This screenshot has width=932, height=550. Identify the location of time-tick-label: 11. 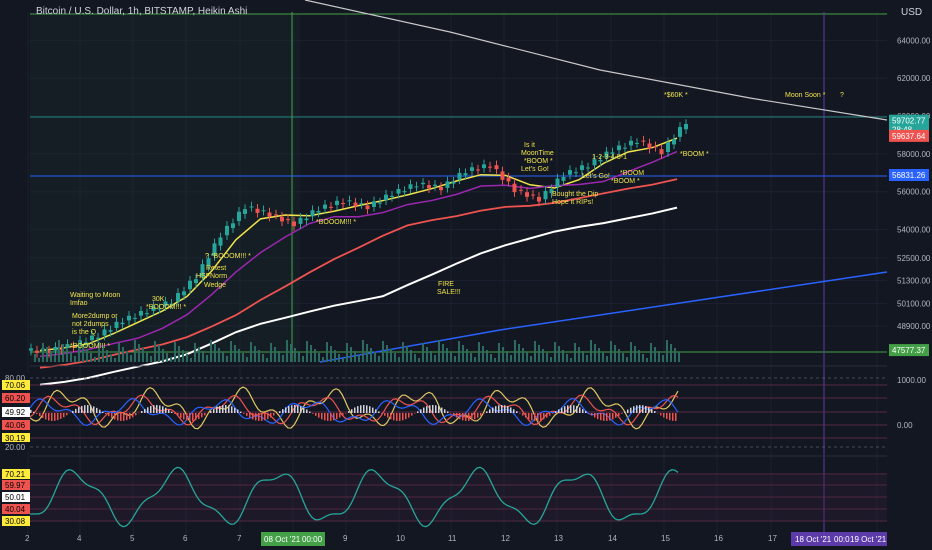
(452, 538).